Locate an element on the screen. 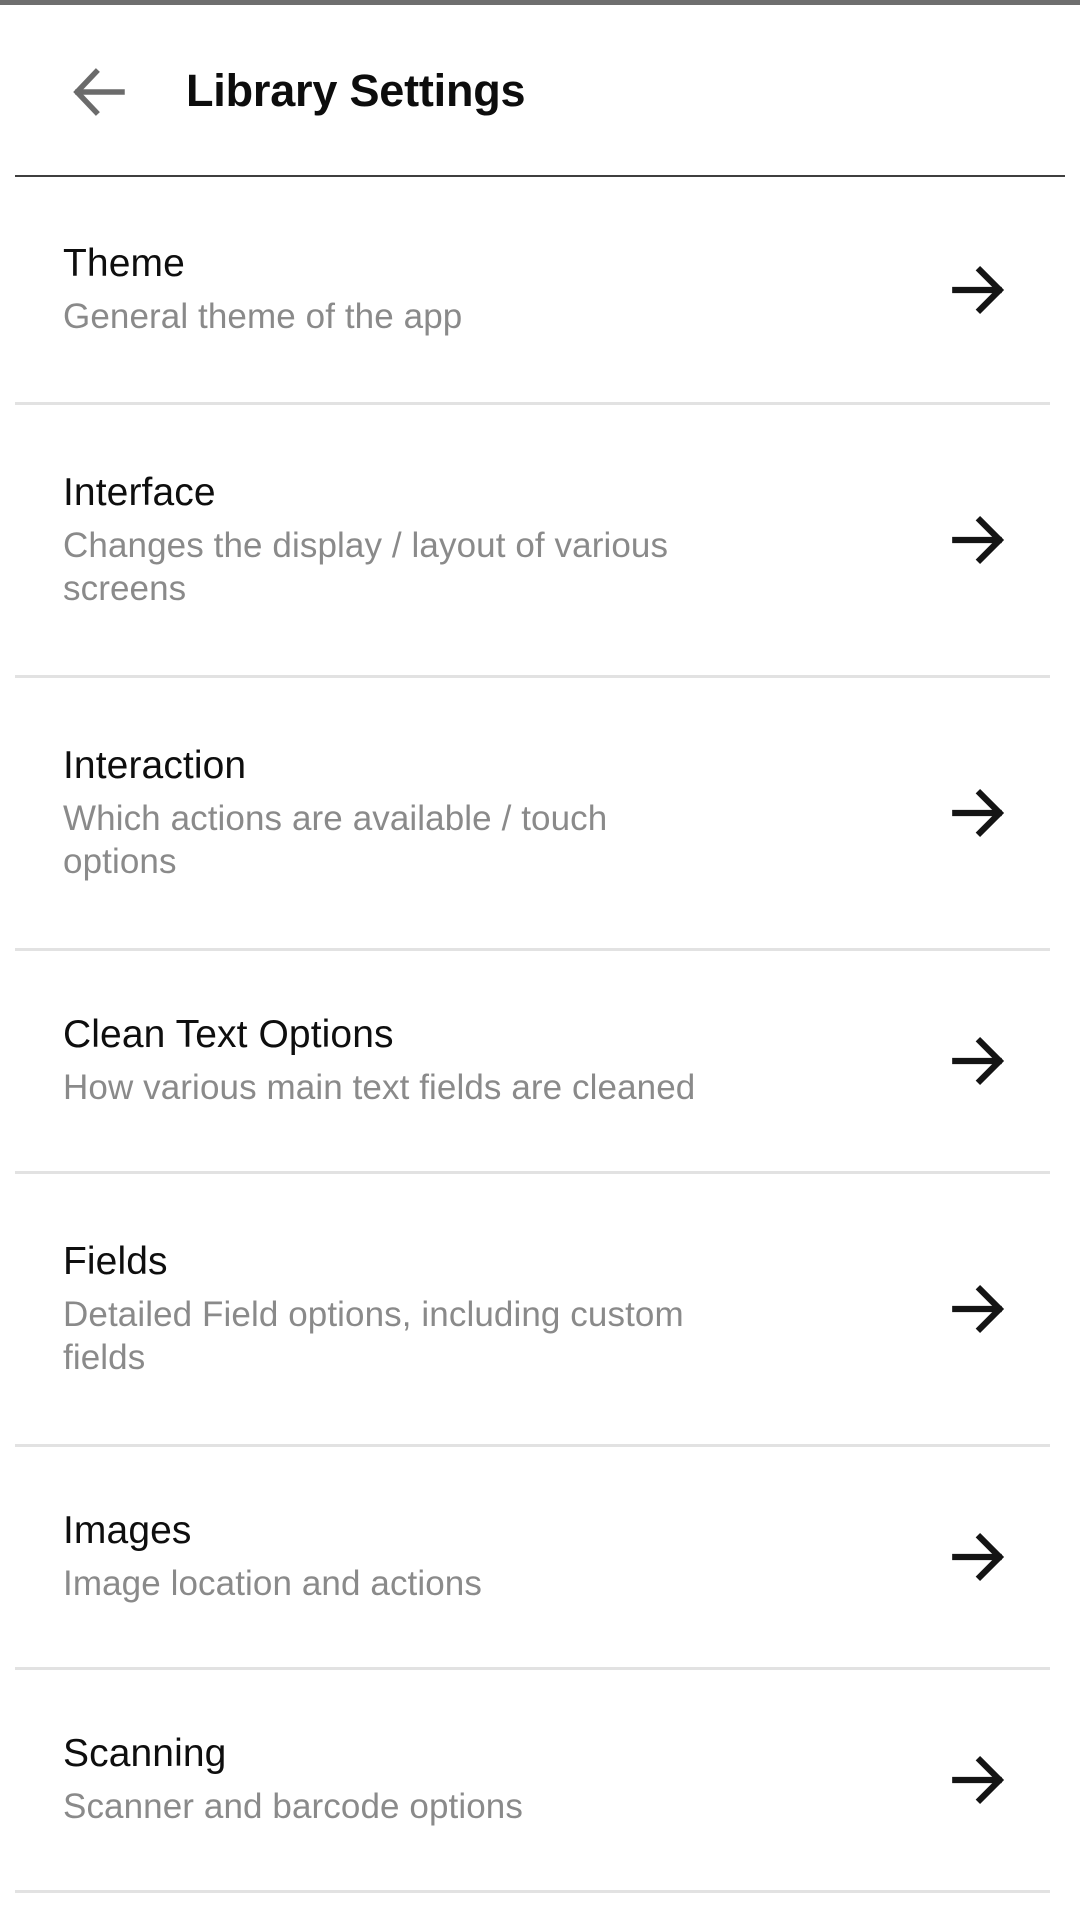  list-item-wrapper: Images Image location and actions is located at coordinates (540, 1558).